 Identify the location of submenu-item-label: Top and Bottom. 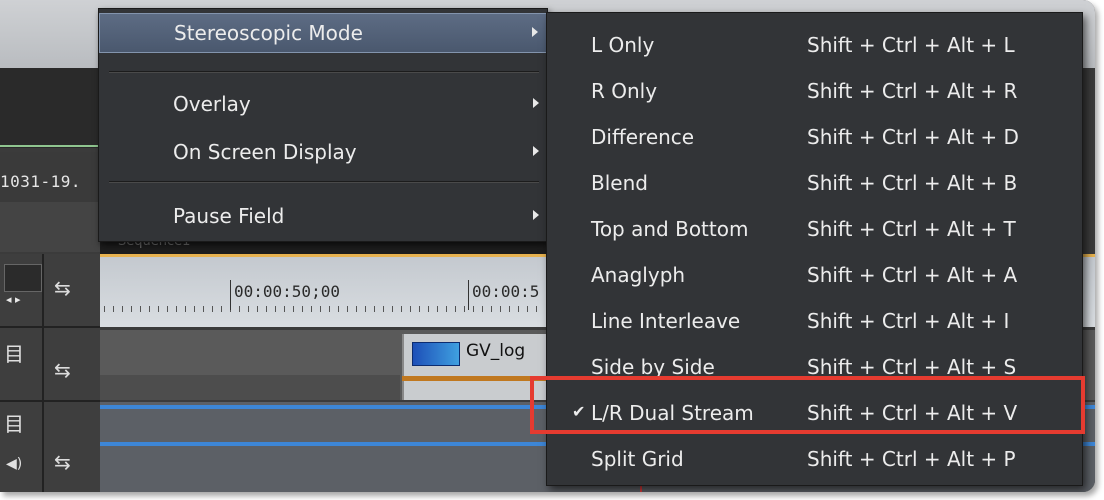
(670, 229).